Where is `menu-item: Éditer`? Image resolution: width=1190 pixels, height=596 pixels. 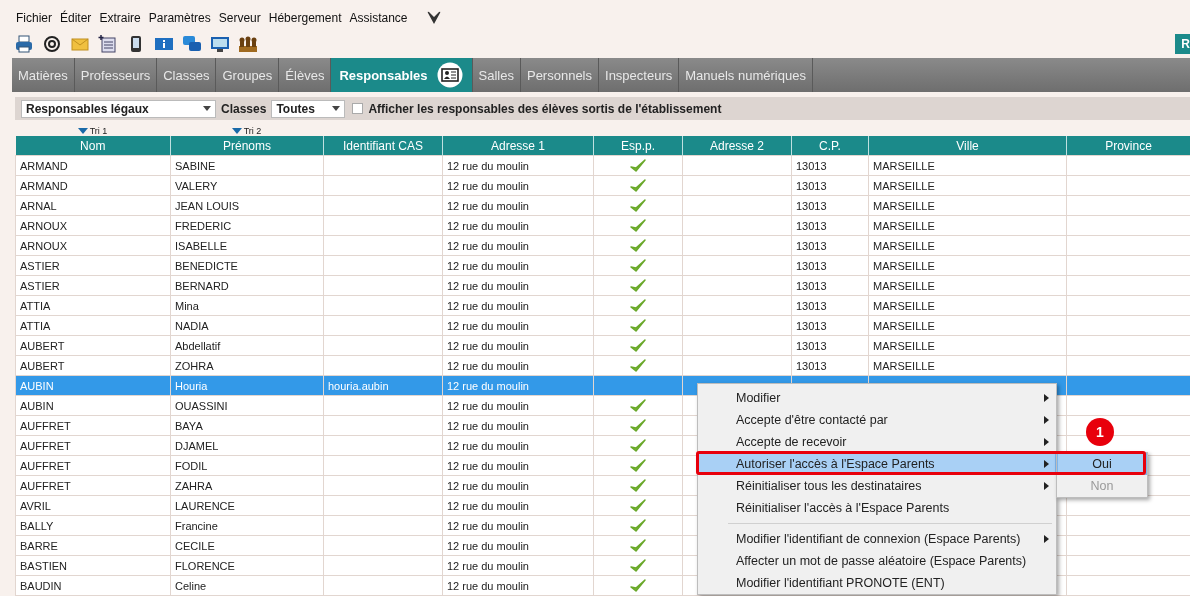
menu-item: Éditer is located at coordinates (76, 18).